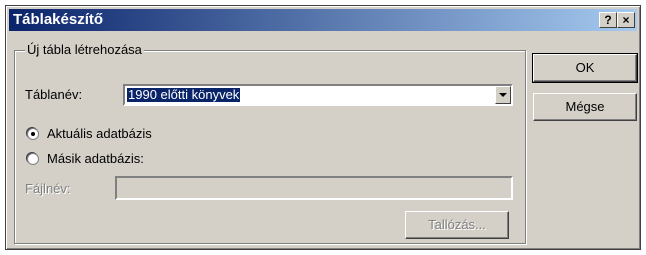  I want to click on ok-button: OK, so click(585, 68).